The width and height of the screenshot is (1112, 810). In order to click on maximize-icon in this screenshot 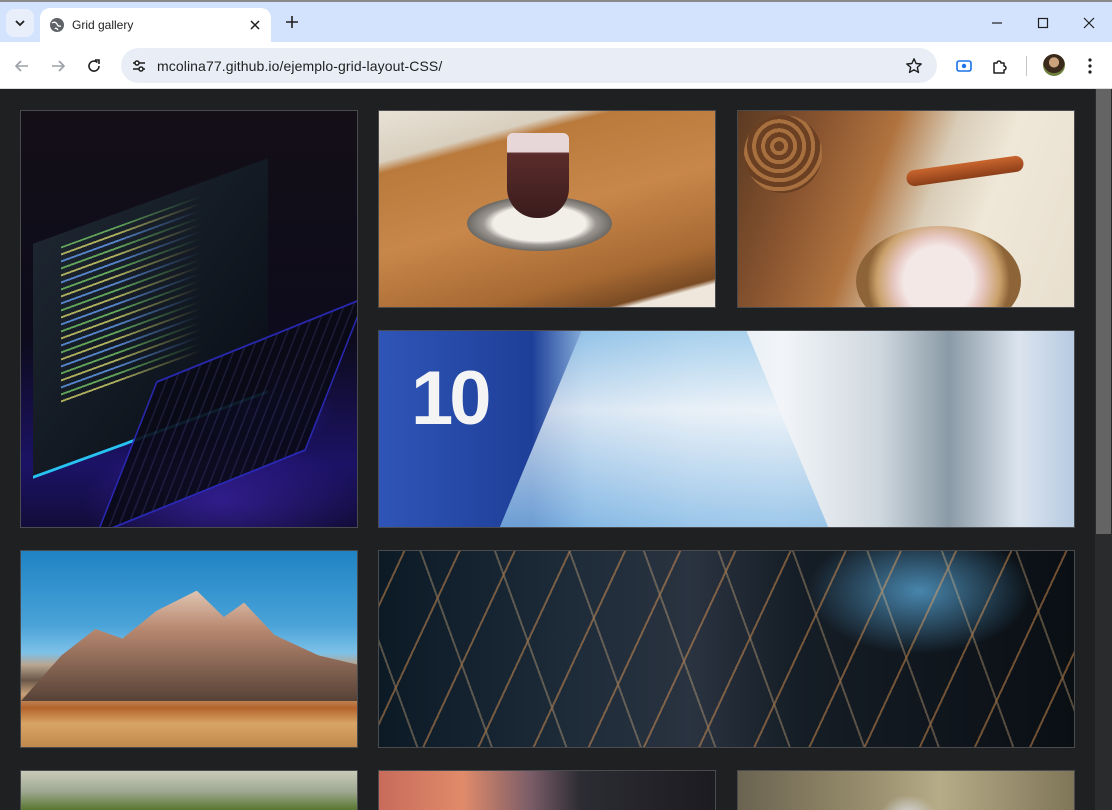, I will do `click(1043, 23)`.